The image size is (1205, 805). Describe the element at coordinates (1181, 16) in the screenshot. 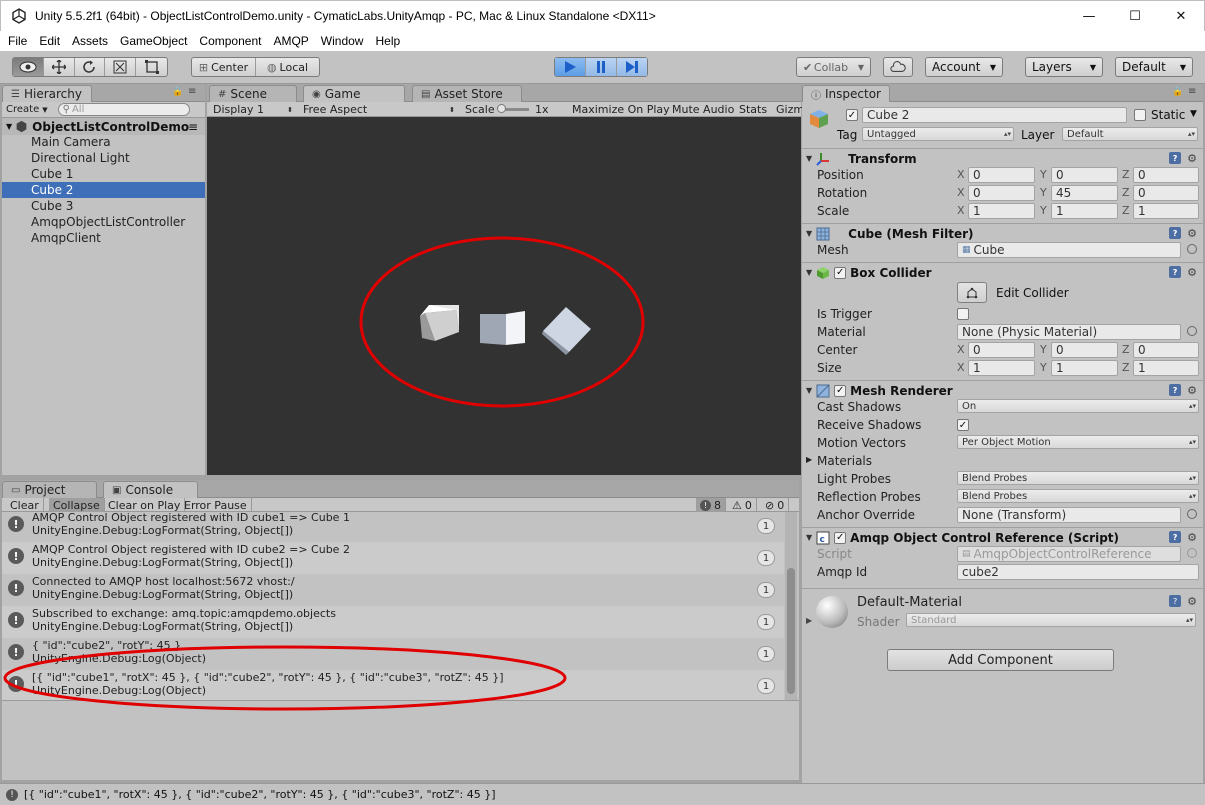

I see `close-button: ✕` at that location.